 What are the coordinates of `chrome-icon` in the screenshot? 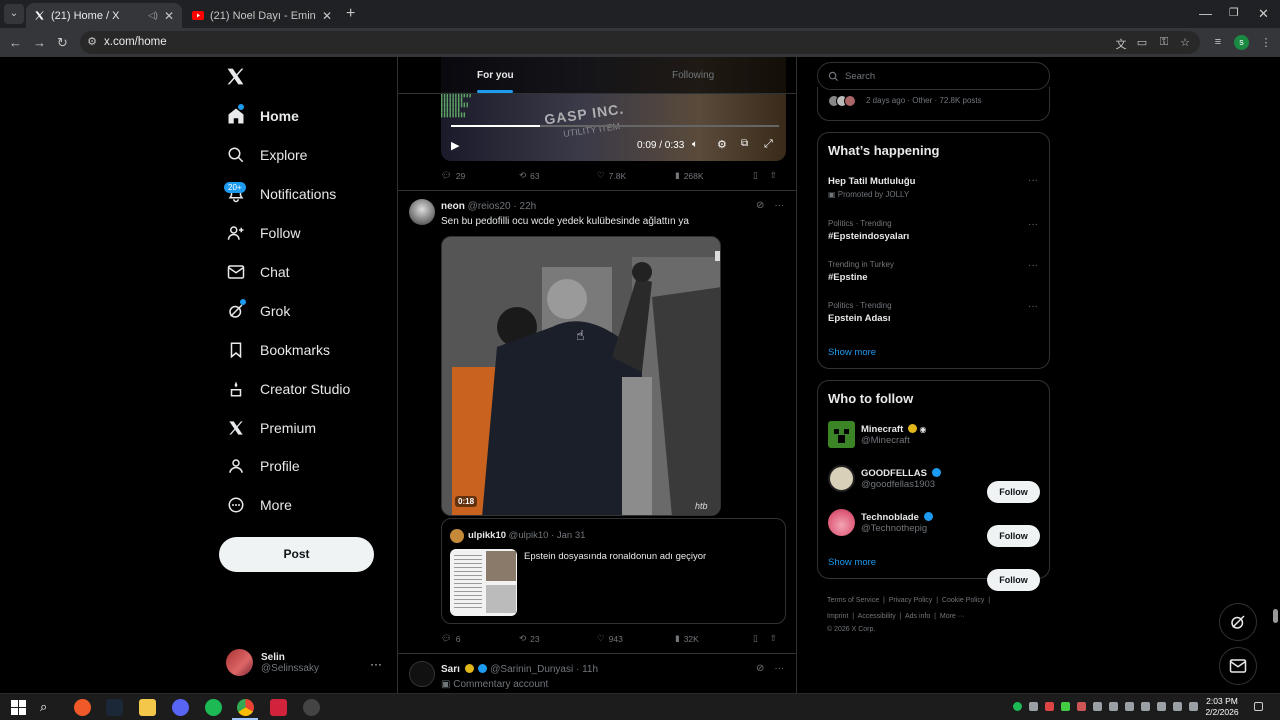 It's located at (245, 707).